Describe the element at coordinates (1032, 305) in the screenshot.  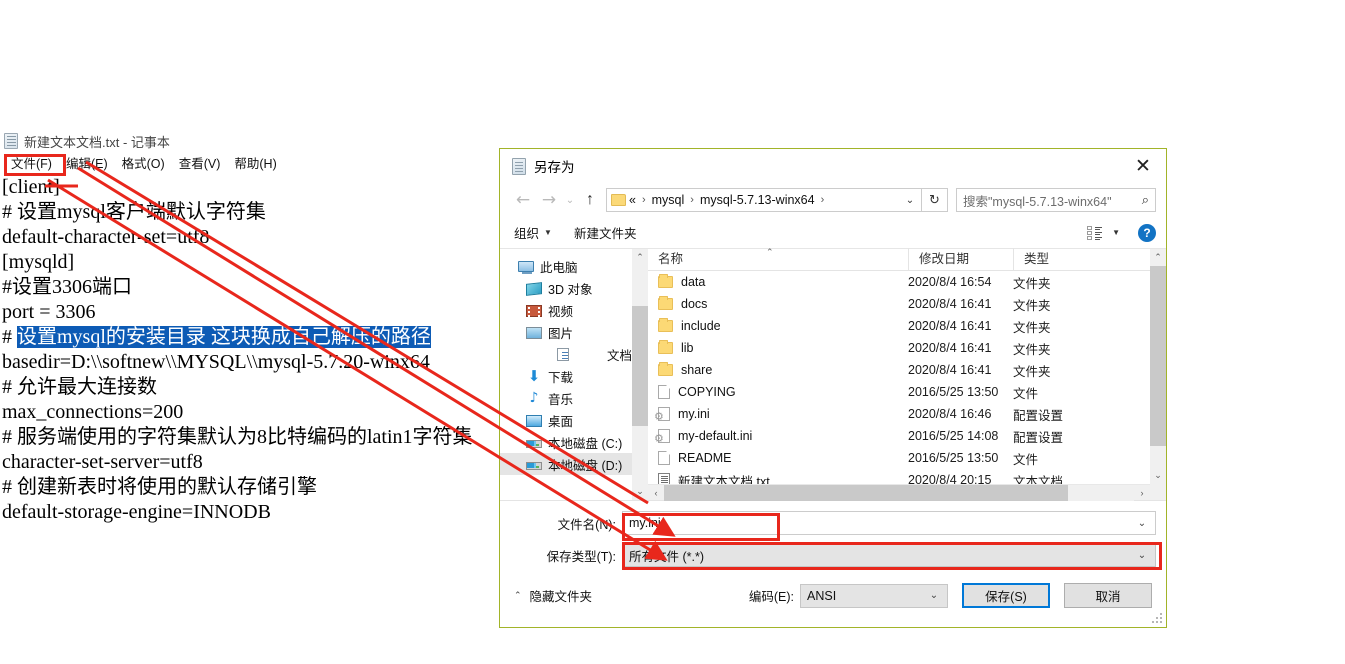
I see `file-type: 文件夹` at that location.